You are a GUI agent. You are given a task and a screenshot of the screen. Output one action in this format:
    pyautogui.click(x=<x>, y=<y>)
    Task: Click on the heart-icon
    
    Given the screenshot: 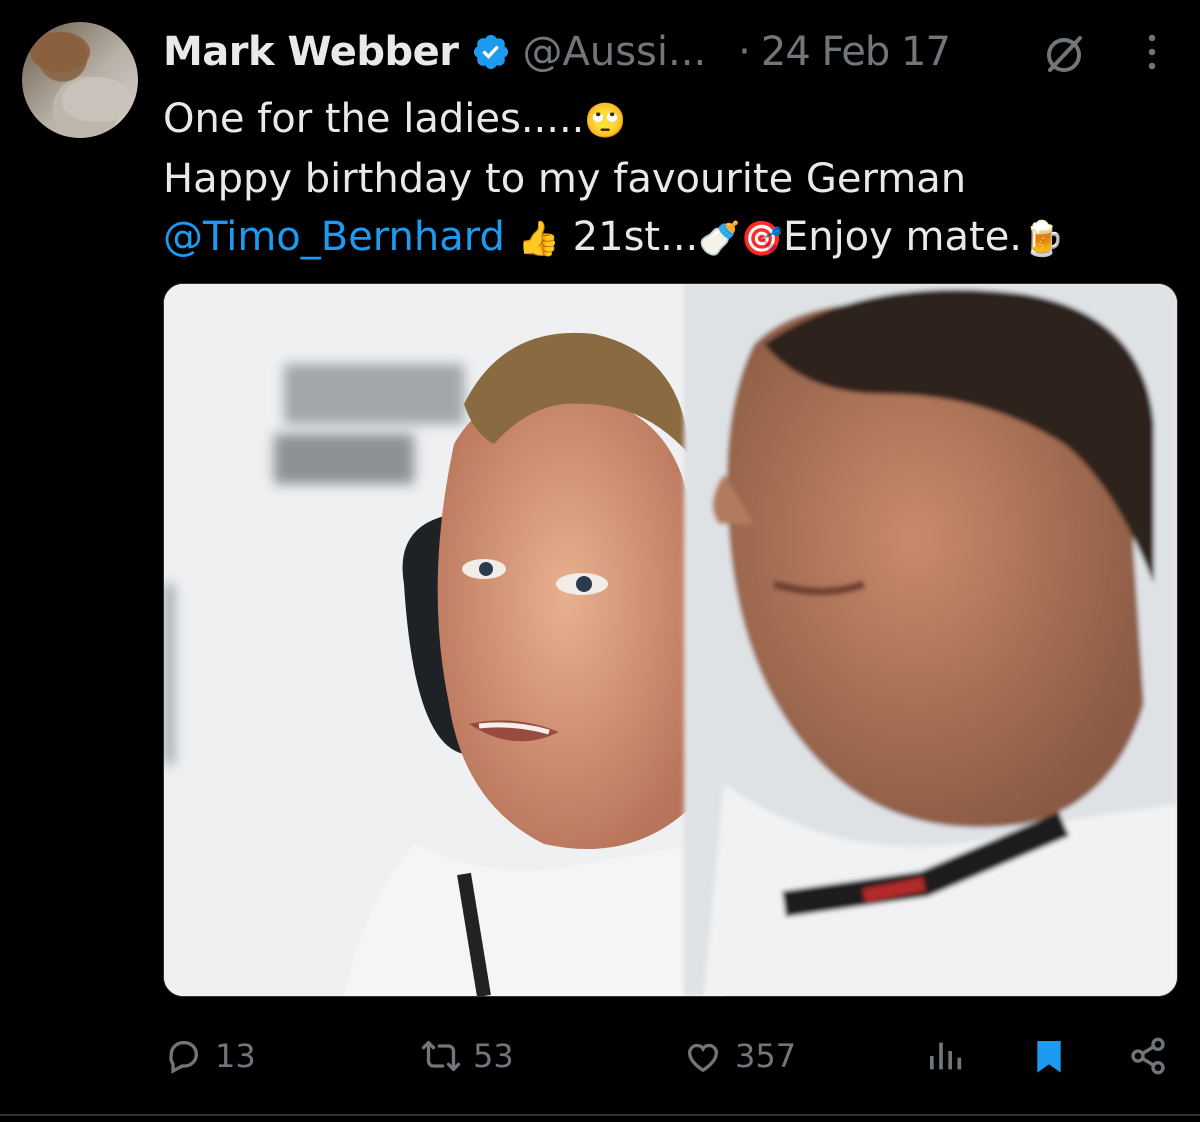 What is the action you would take?
    pyautogui.click(x=703, y=1058)
    